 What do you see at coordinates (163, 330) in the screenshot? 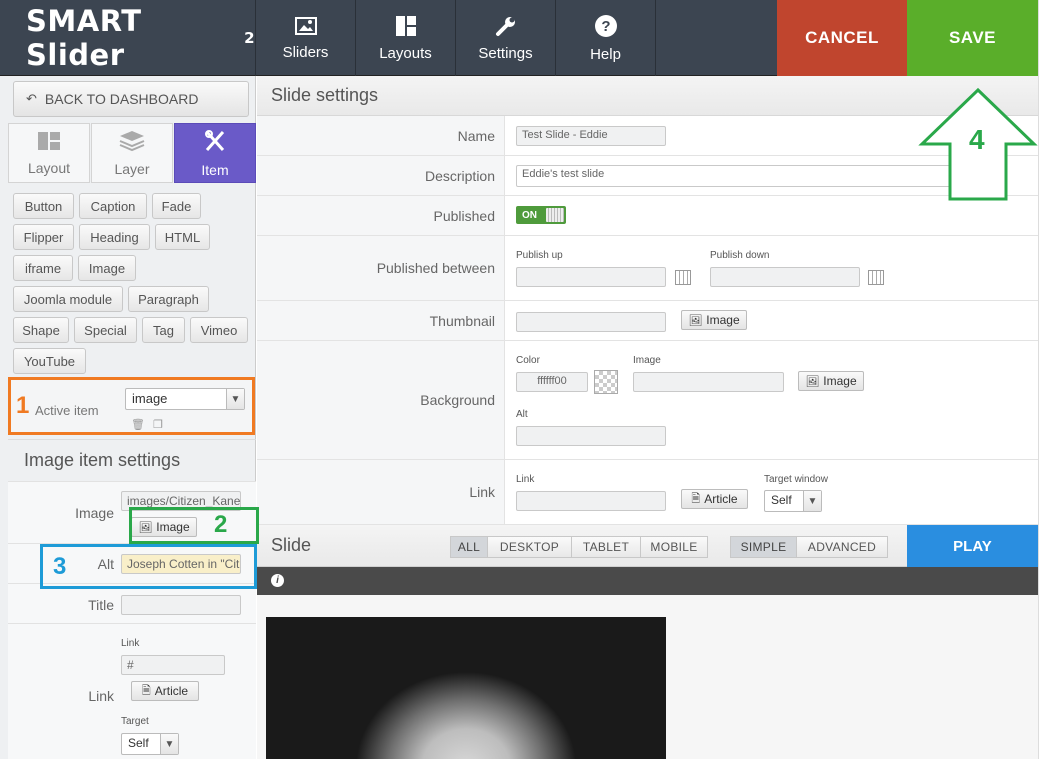
I see `item-chip-tag: Tag` at bounding box center [163, 330].